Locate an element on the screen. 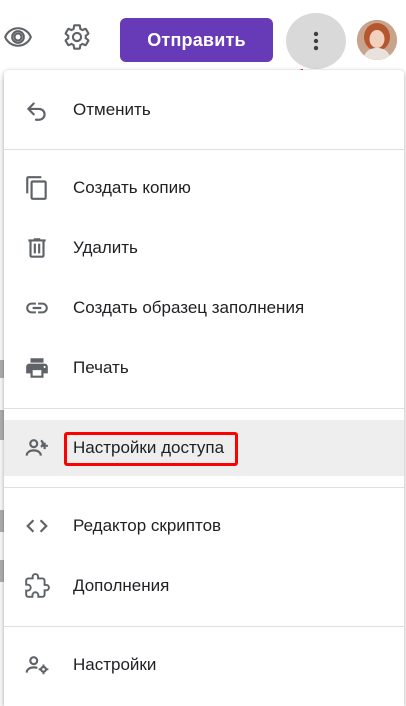 The image size is (406, 706). eye-icon is located at coordinates (18, 37).